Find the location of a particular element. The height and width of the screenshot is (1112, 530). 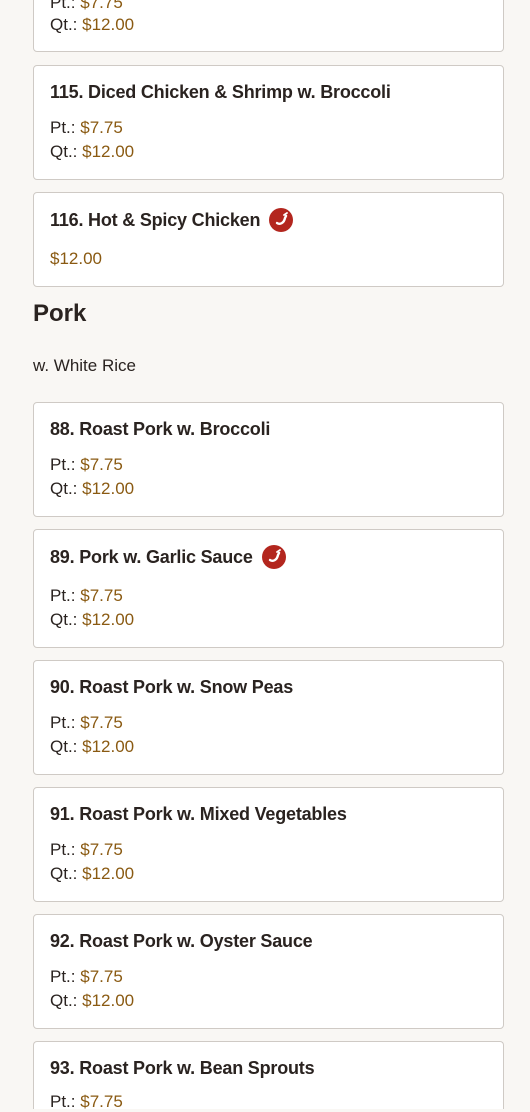

item-title: 90. Roast Pork w. Snow Peas is located at coordinates (171, 687).